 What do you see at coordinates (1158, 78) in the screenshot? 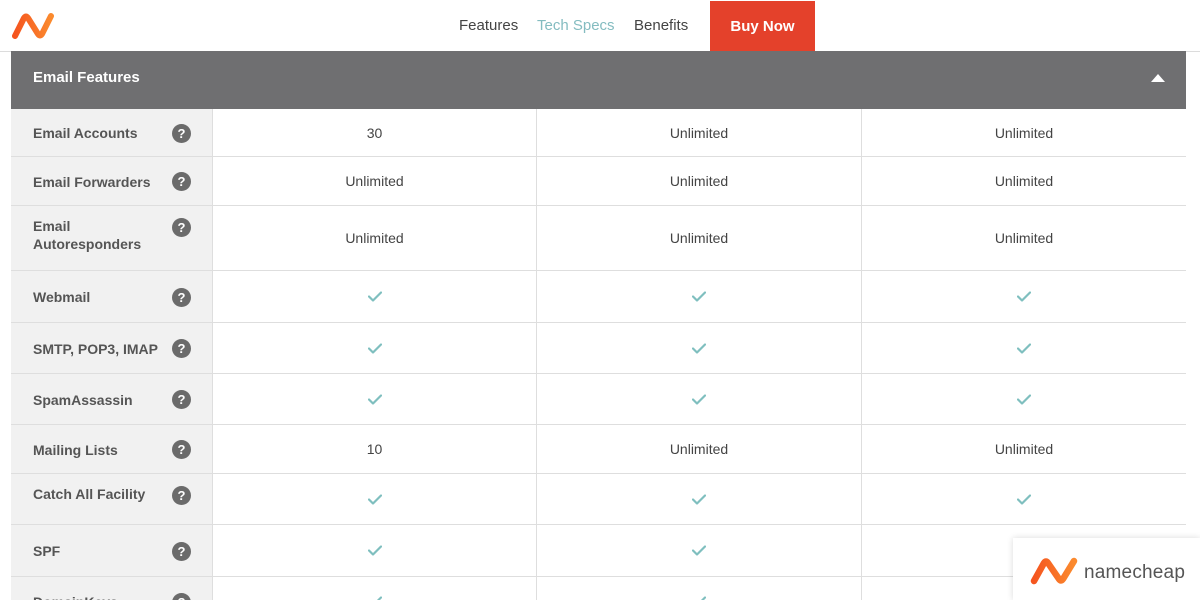
I see `caret-up-icon` at bounding box center [1158, 78].